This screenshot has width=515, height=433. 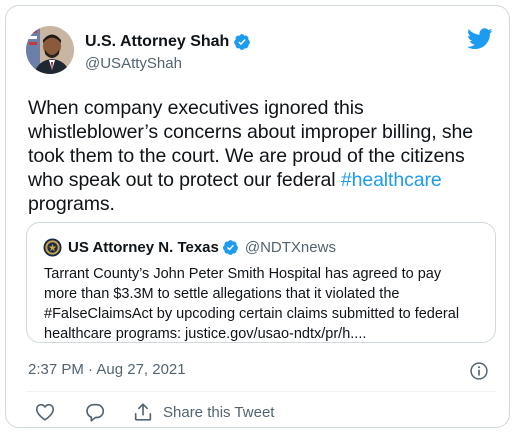 I want to click on tweet-text-line: programs., so click(x=71, y=204).